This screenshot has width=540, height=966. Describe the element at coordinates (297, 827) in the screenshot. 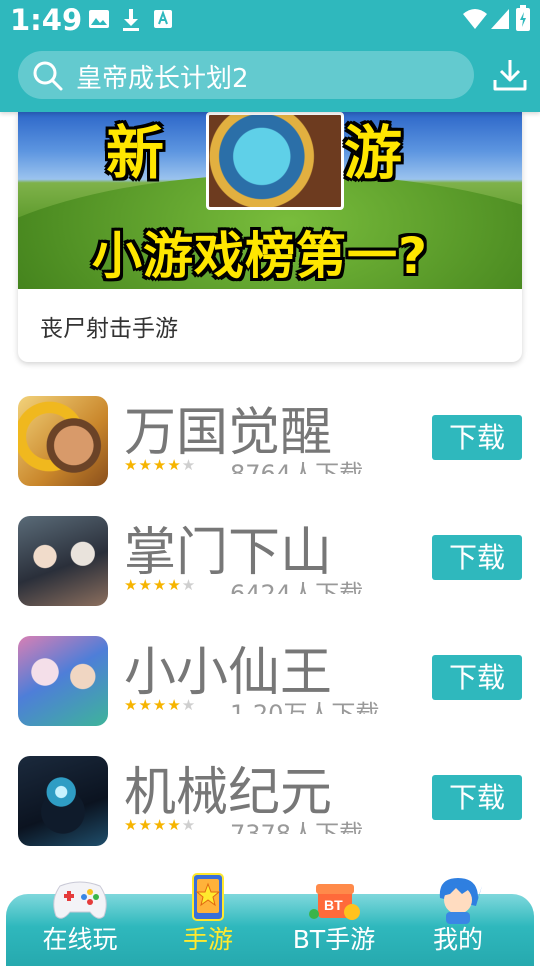

I see `download-count: 7378人下载` at that location.